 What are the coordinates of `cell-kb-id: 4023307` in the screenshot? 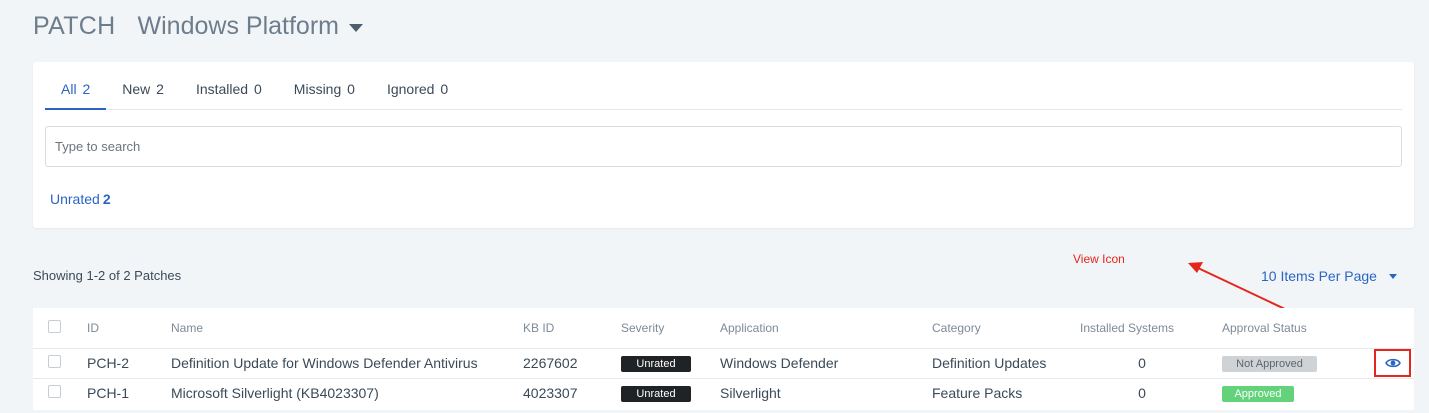 It's located at (550, 393).